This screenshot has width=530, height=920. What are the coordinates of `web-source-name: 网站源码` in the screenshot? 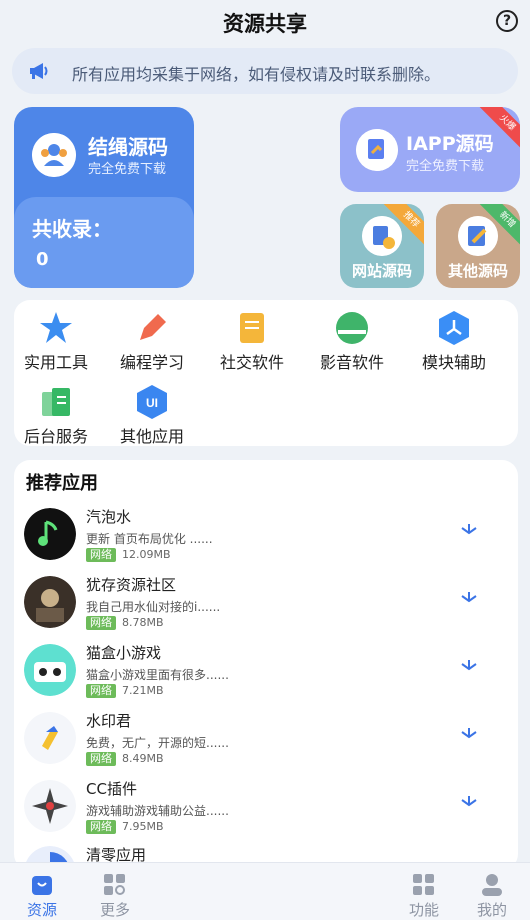 It's located at (381, 271).